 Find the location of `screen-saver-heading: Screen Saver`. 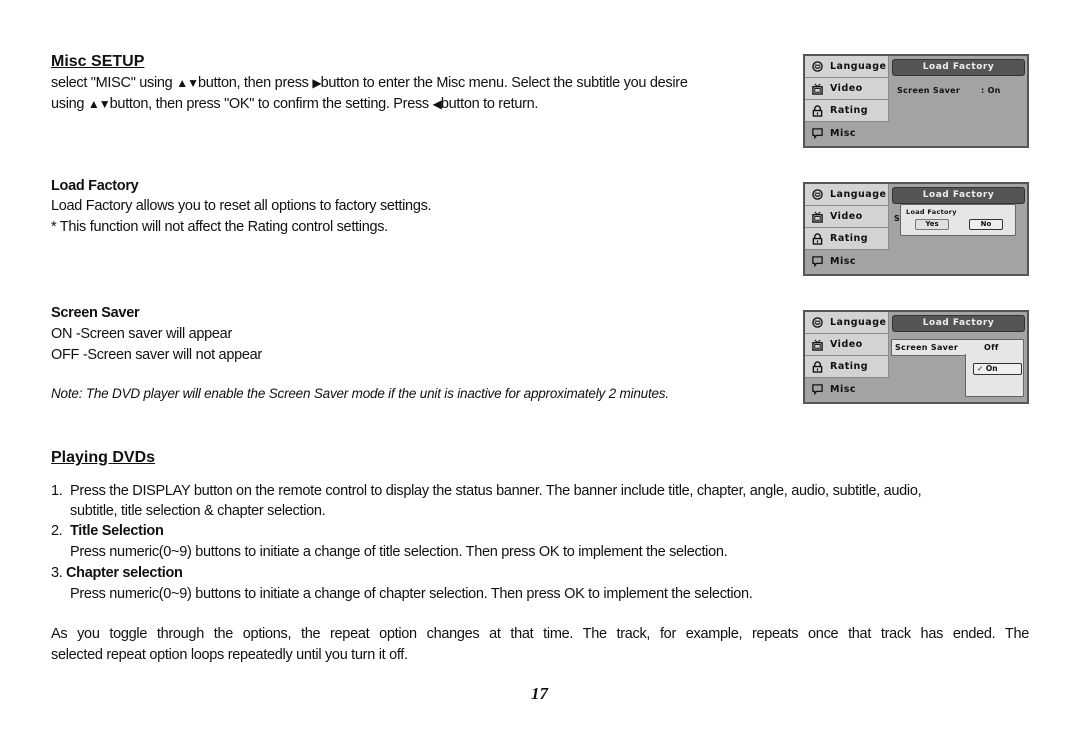

screen-saver-heading: Screen Saver is located at coordinates (95, 313).